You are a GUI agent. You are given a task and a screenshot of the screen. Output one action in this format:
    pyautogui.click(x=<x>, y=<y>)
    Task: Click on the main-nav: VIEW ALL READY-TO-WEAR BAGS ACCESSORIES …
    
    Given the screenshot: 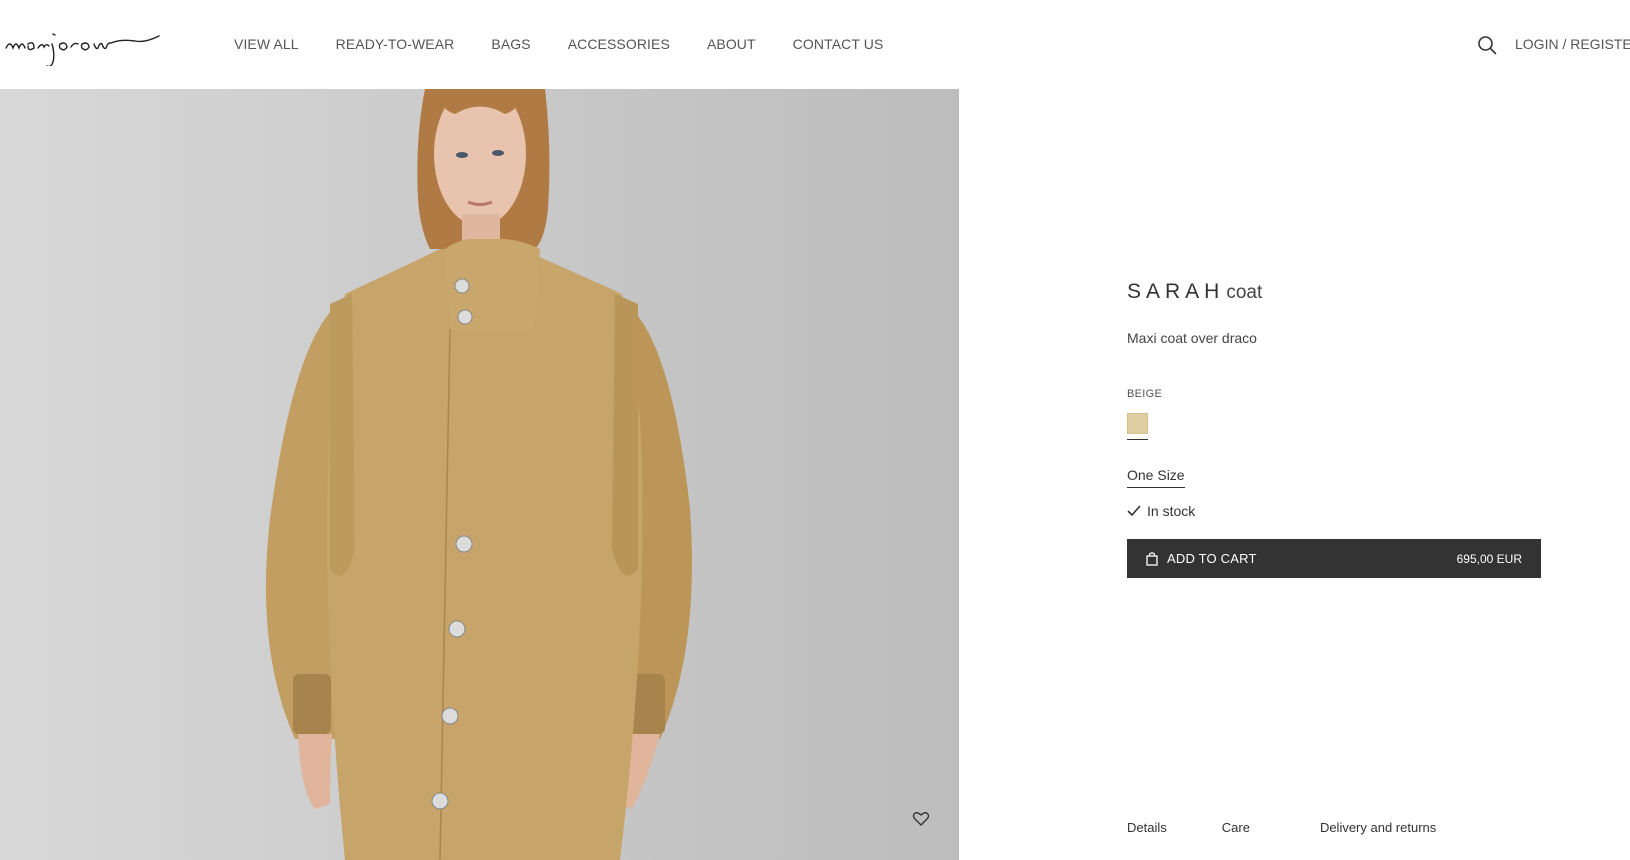 What is the action you would take?
    pyautogui.click(x=558, y=44)
    